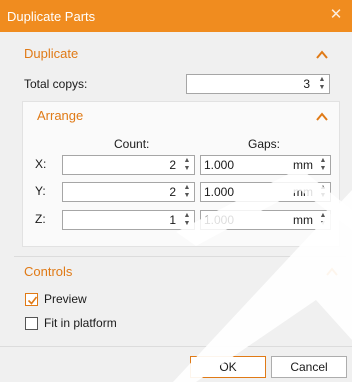  Describe the element at coordinates (128, 220) in the screenshot. I see `count-z-stepper: 1 ▲ ▼` at that location.